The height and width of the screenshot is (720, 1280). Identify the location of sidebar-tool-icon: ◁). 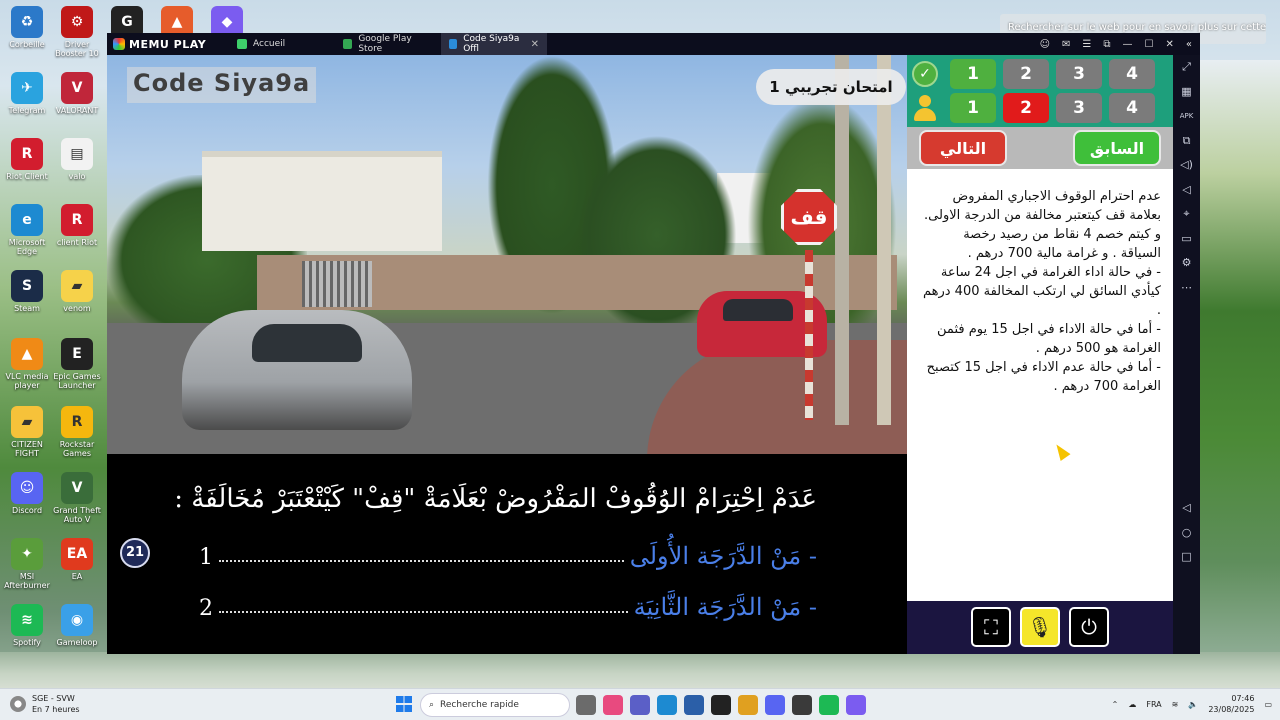
(1186, 165).